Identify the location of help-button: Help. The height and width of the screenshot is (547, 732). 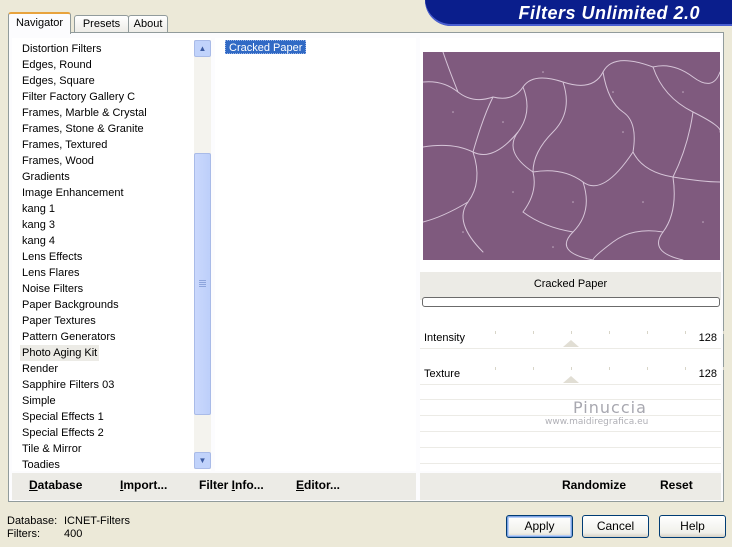
(692, 526).